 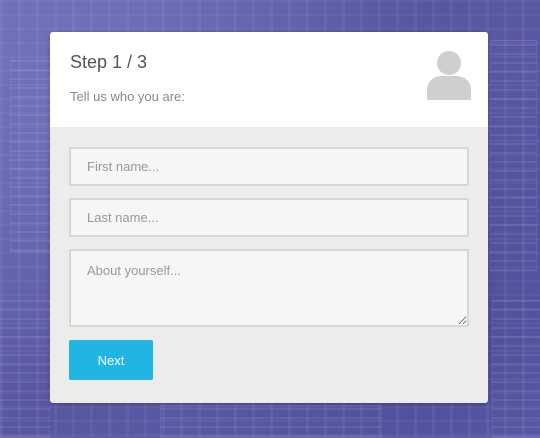 I want to click on next-button: Next, so click(x=111, y=360).